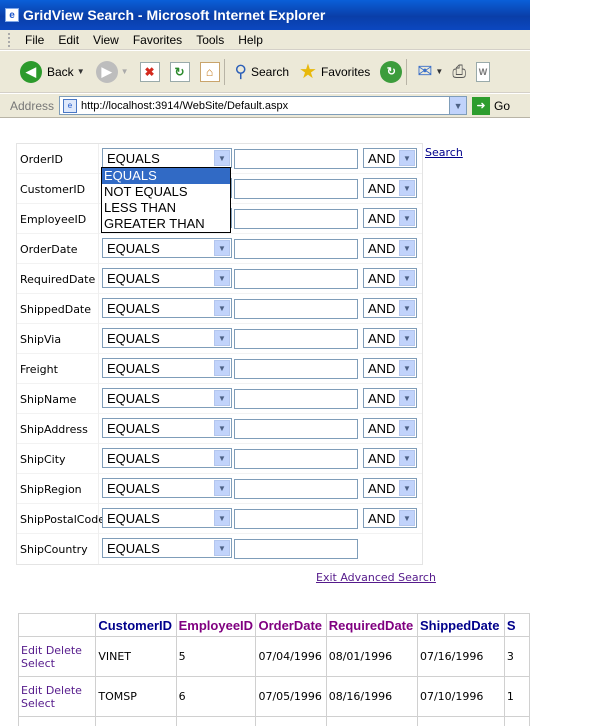  What do you see at coordinates (106, 40) in the screenshot?
I see `menu-view: View` at bounding box center [106, 40].